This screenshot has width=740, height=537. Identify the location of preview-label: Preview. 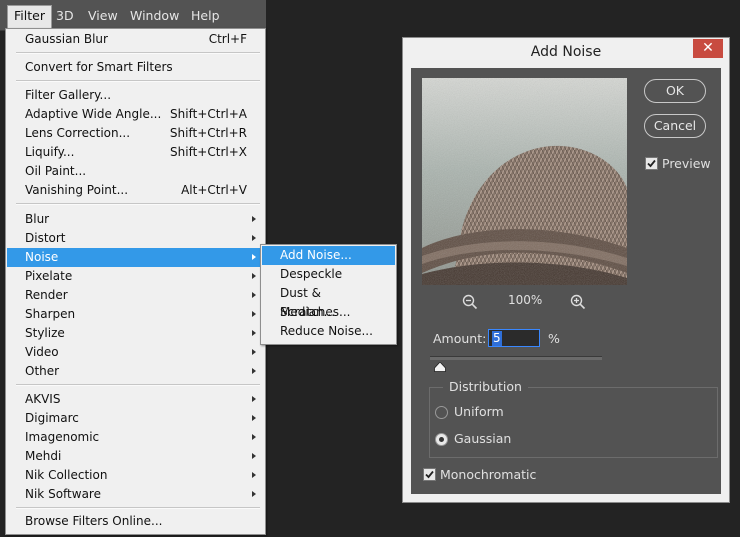
(686, 163).